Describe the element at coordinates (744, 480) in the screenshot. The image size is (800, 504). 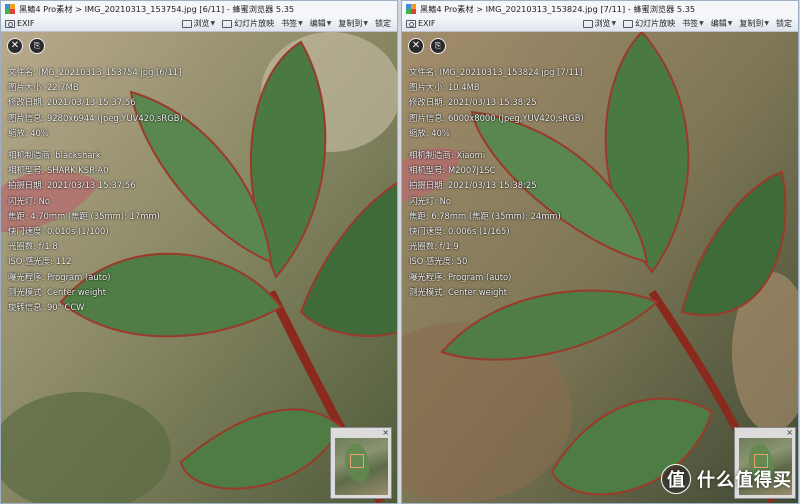
I see `watermark-text: 什么值得买` at that location.